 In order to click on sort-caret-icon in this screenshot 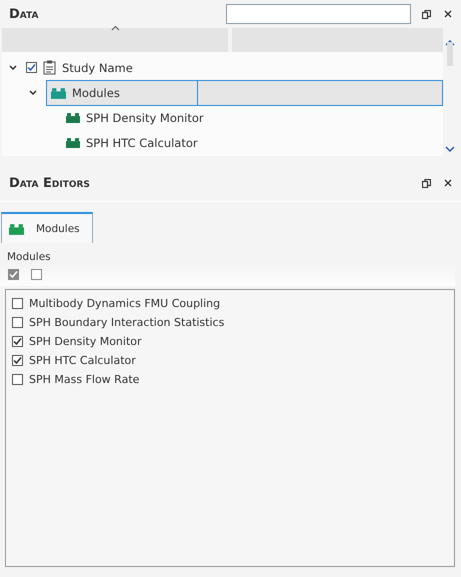, I will do `click(115, 28)`.